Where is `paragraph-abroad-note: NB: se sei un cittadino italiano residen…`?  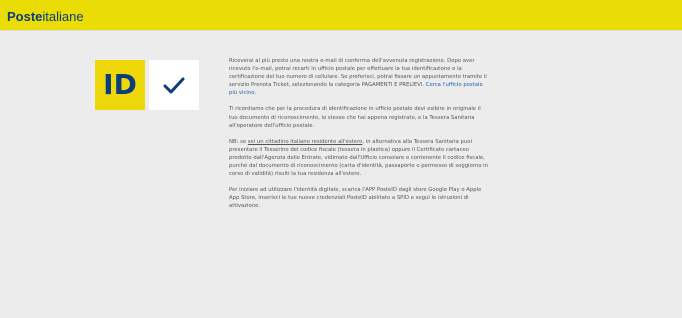
paragraph-abroad-note: NB: se sei un cittadino italiano residen… is located at coordinates (359, 158).